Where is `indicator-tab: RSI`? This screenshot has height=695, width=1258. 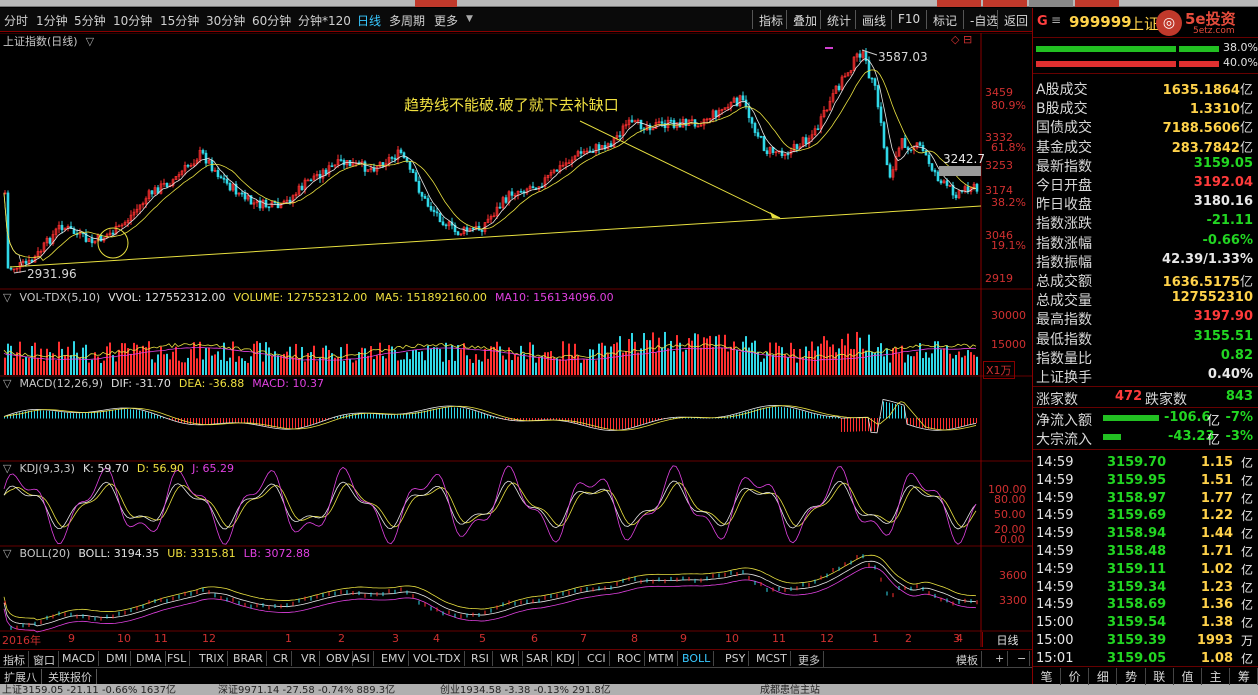
indicator-tab: RSI is located at coordinates (480, 658).